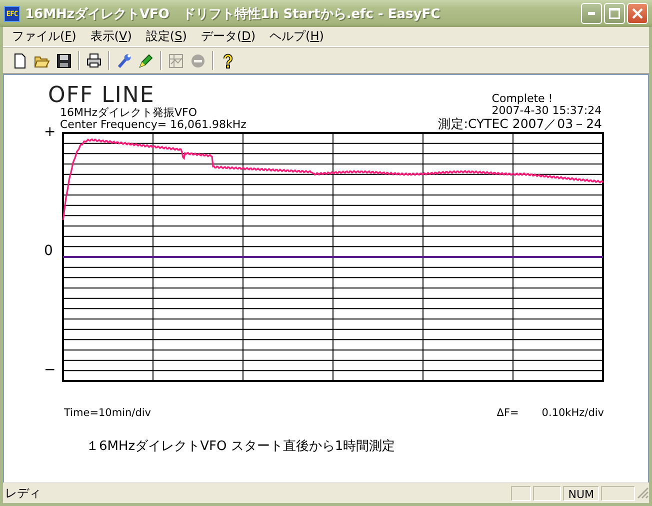 This screenshot has height=506, width=652. I want to click on measurement-info: 測定:CYTEC 2007／03－24, so click(520, 124).